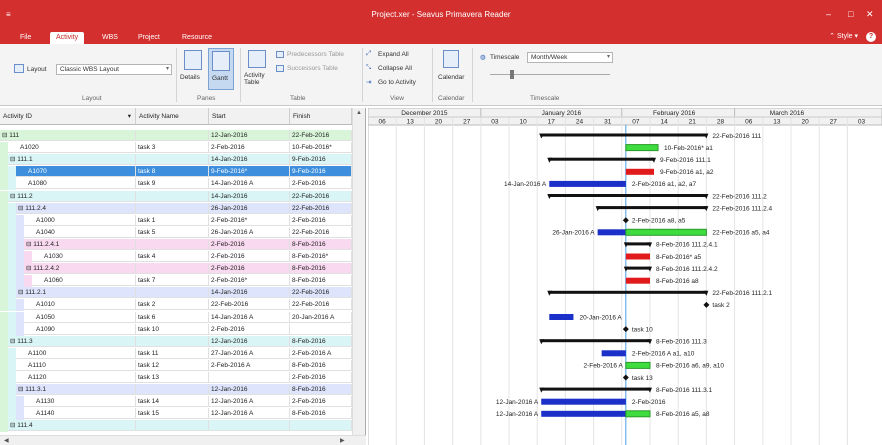 This screenshot has height=445, width=882. Describe the element at coordinates (359, 113) in the screenshot. I see `scroll-up-icon: ▲` at that location.